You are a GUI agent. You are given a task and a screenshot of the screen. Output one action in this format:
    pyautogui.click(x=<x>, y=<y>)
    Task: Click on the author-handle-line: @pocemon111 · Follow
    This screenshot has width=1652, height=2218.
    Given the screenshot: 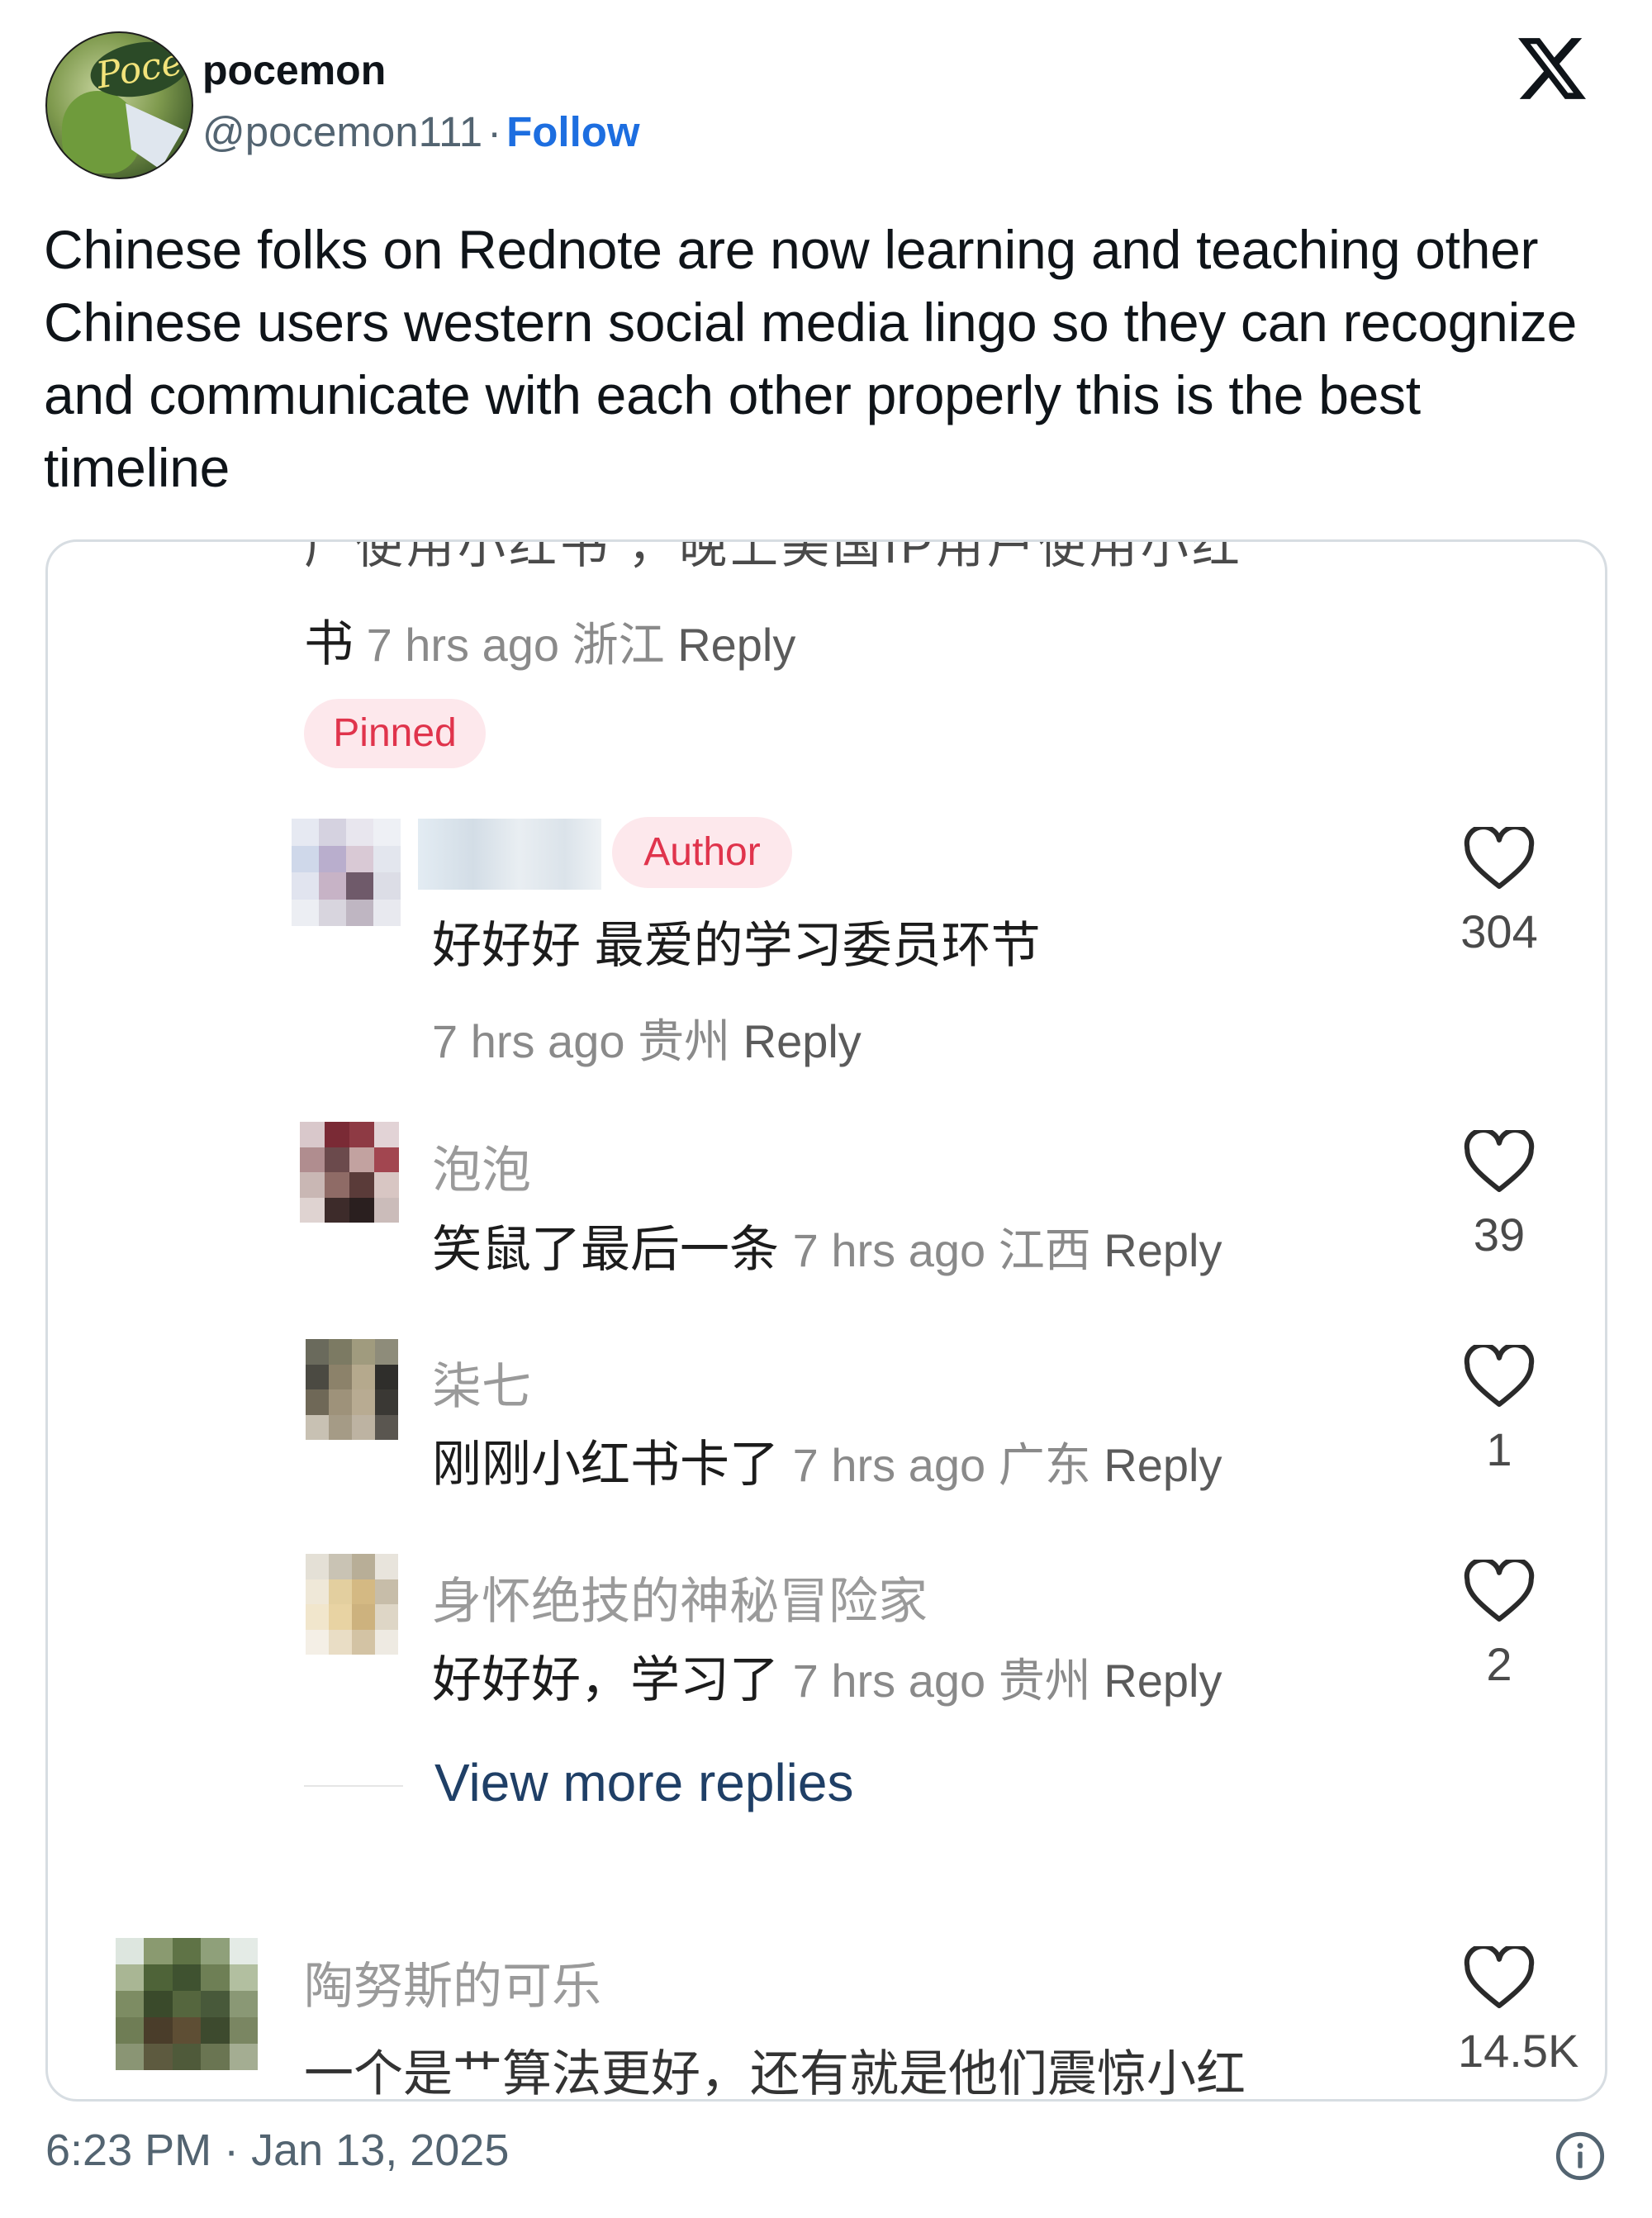 What is the action you would take?
    pyautogui.click(x=421, y=131)
    